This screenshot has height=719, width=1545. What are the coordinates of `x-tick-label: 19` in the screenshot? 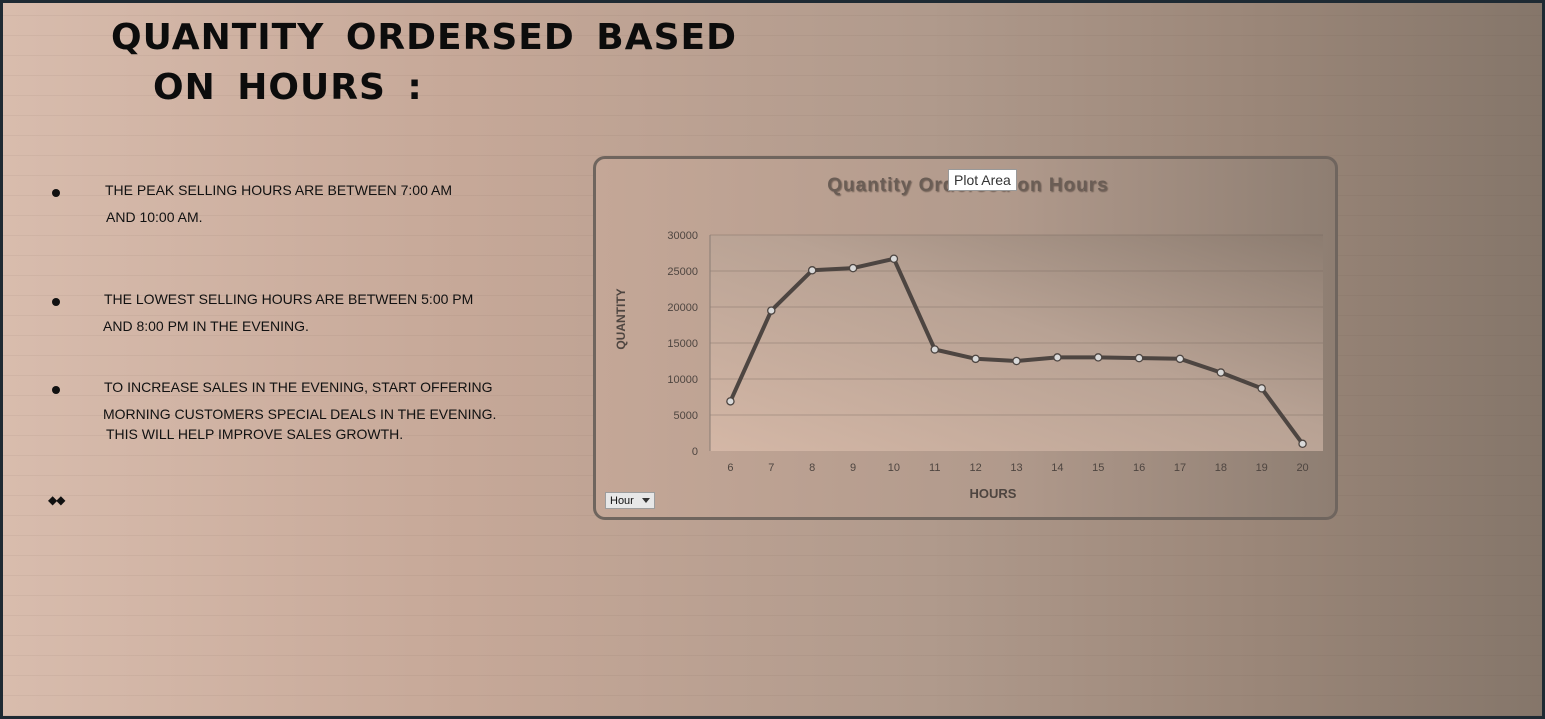 It's located at (1262, 468).